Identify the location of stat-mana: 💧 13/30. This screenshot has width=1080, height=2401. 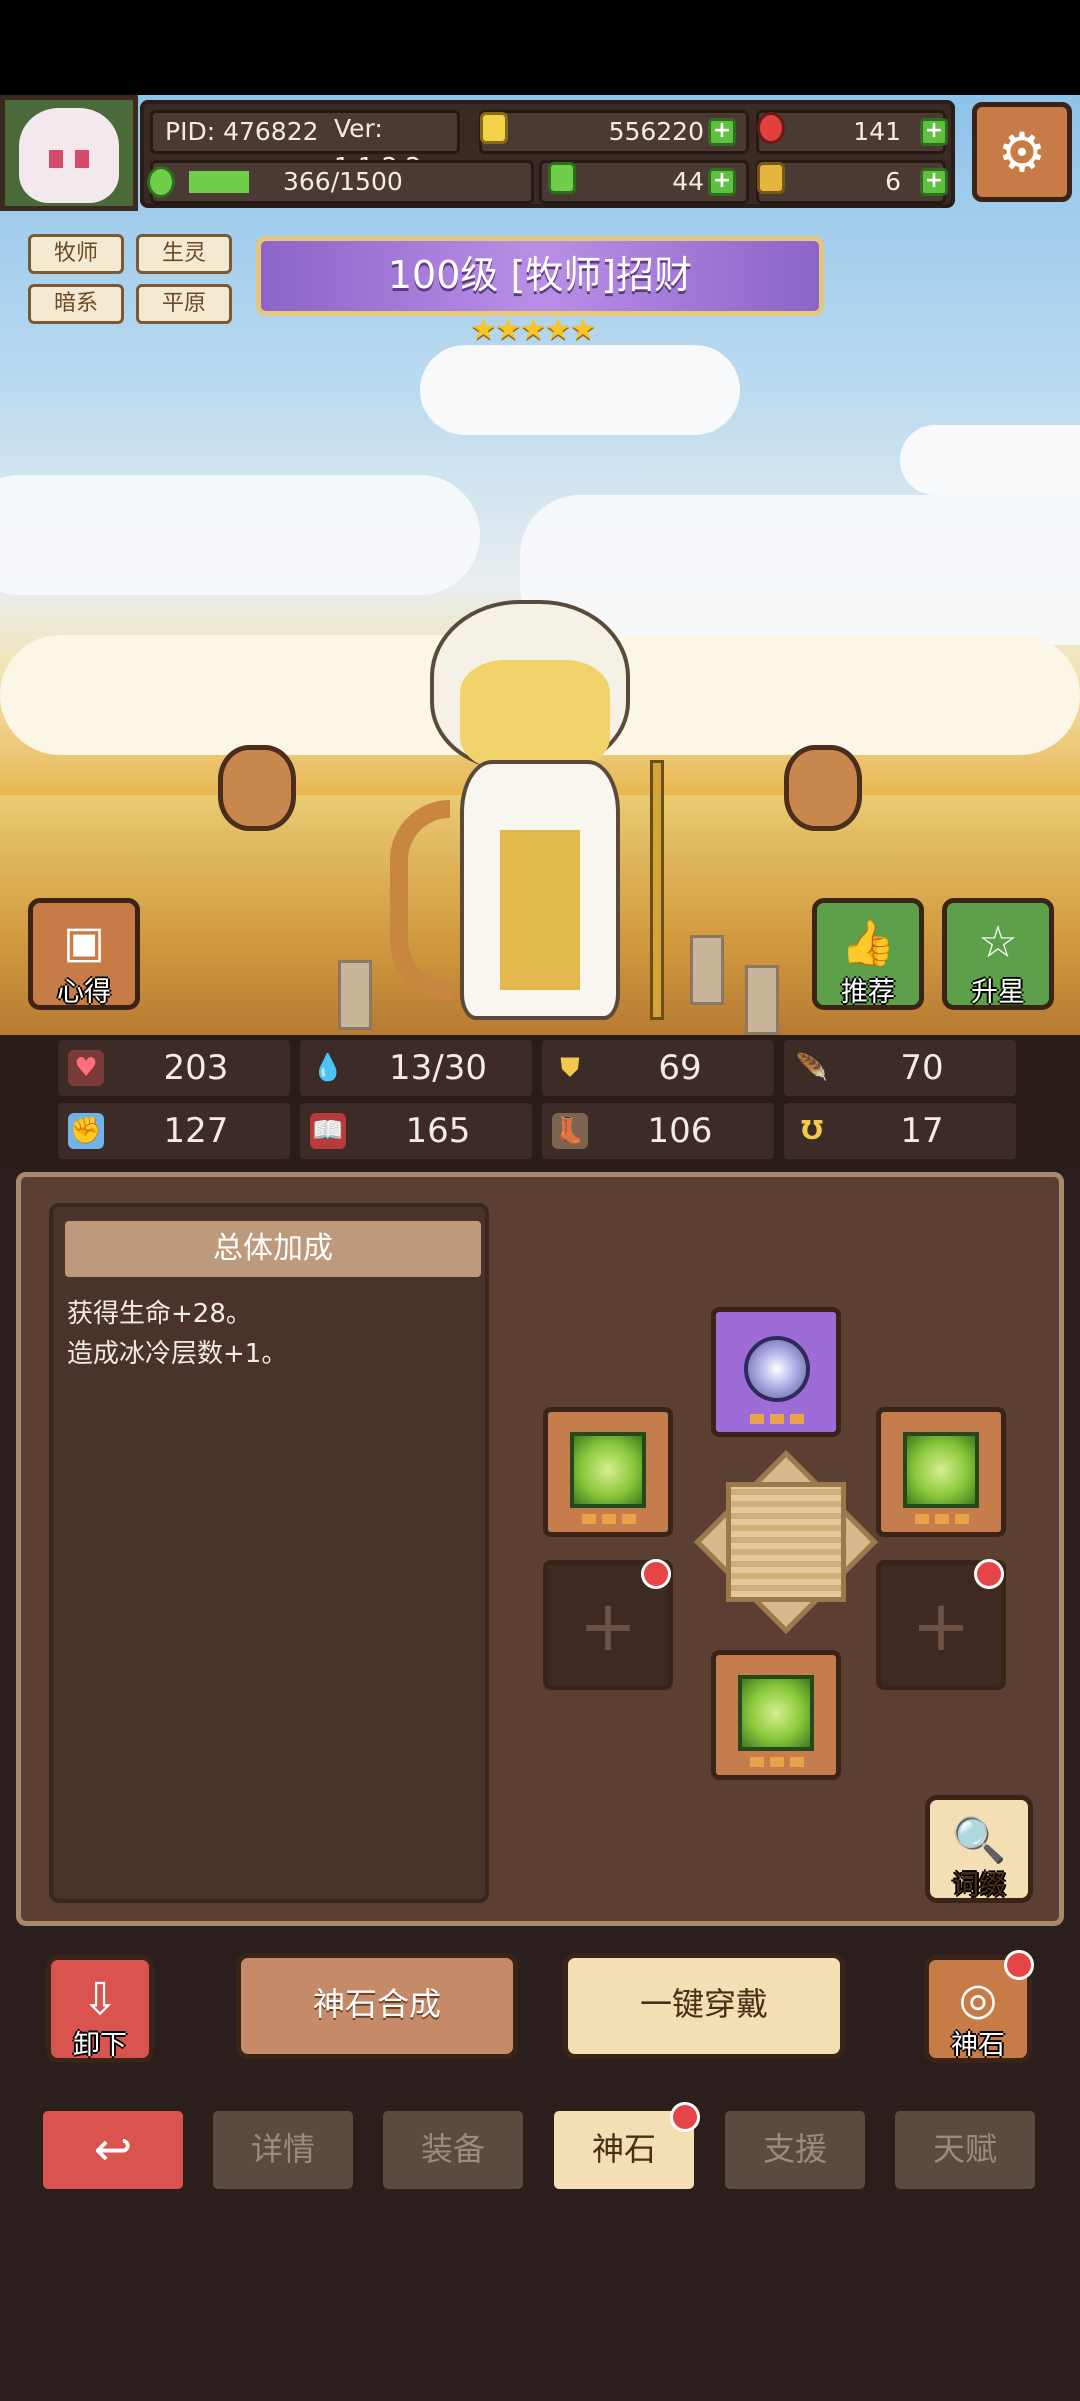
(416, 1068).